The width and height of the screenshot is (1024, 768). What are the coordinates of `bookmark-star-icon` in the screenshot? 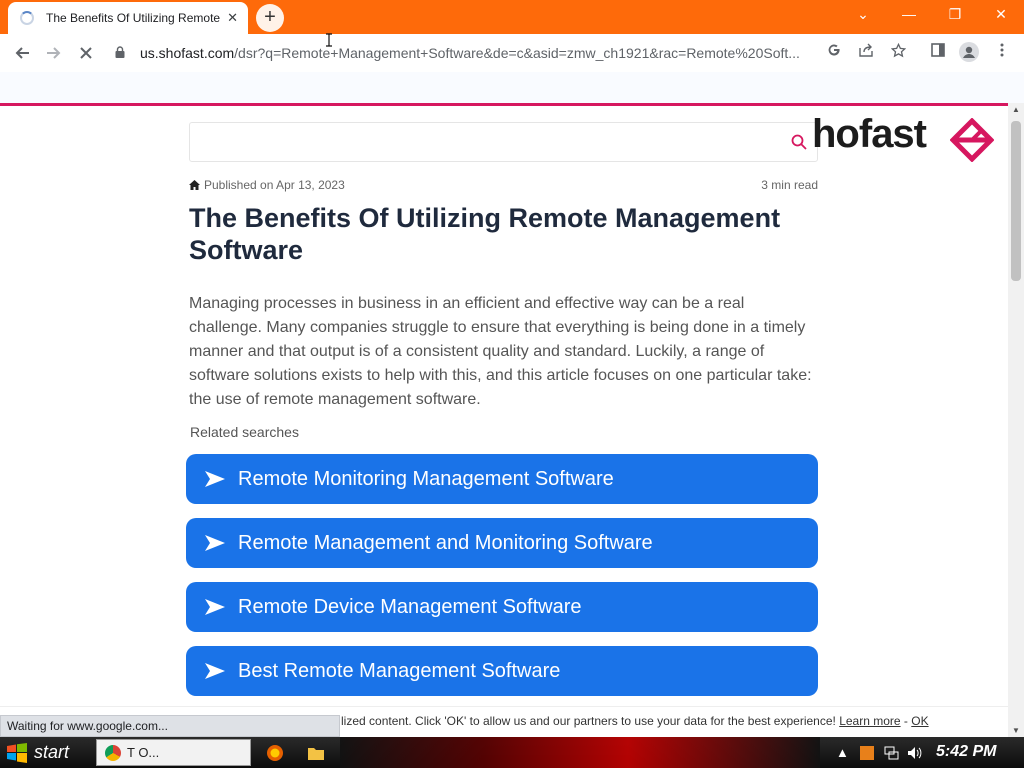 It's located at (898, 52).